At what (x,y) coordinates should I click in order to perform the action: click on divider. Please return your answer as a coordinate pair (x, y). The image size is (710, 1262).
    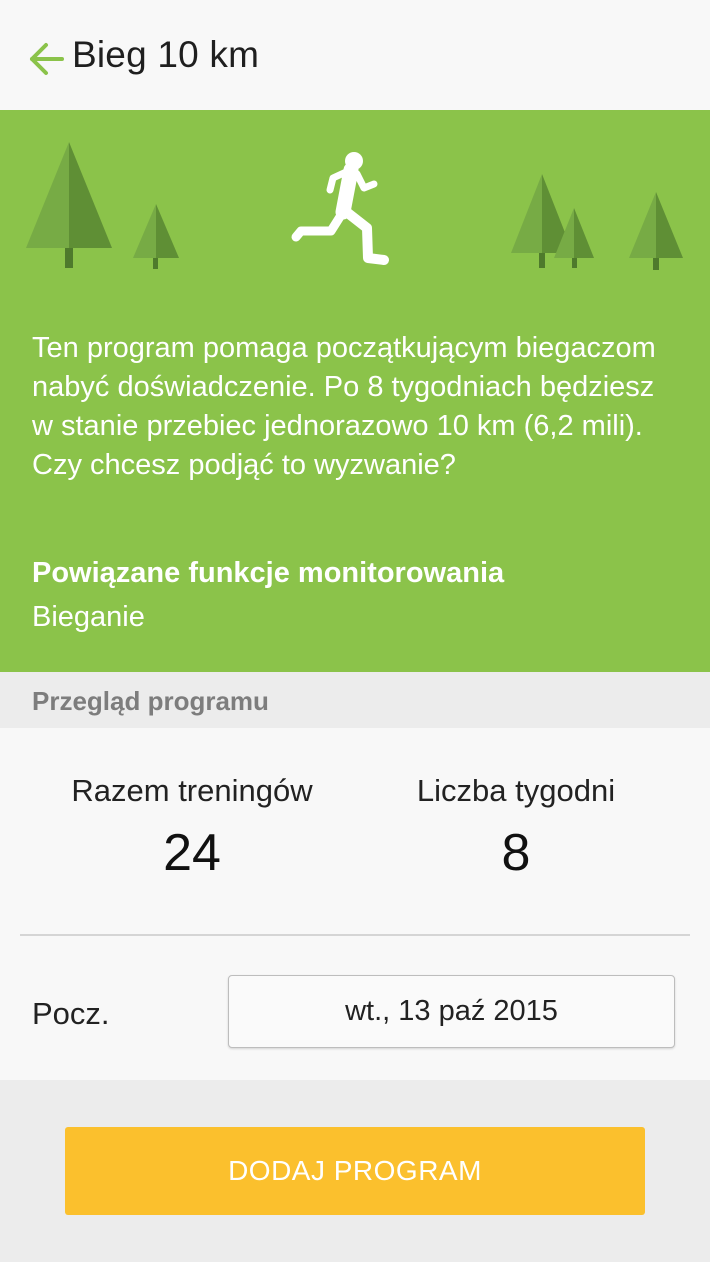
    Looking at the image, I should click on (355, 935).